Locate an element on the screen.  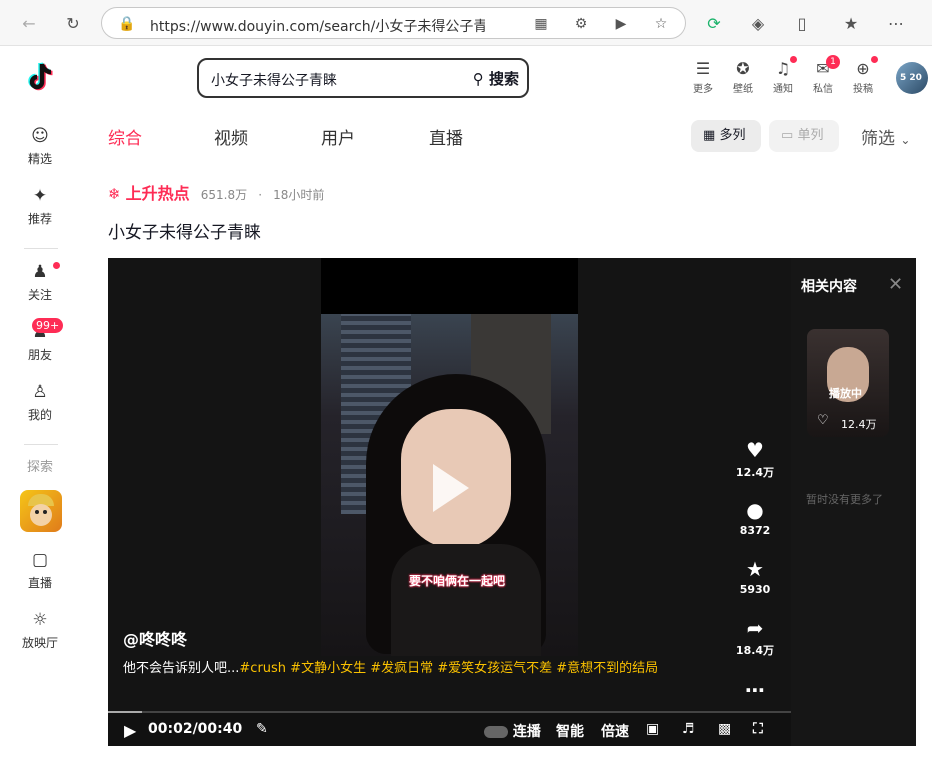
result-title: 小女子未得公子青睐 is located at coordinates (184, 230).